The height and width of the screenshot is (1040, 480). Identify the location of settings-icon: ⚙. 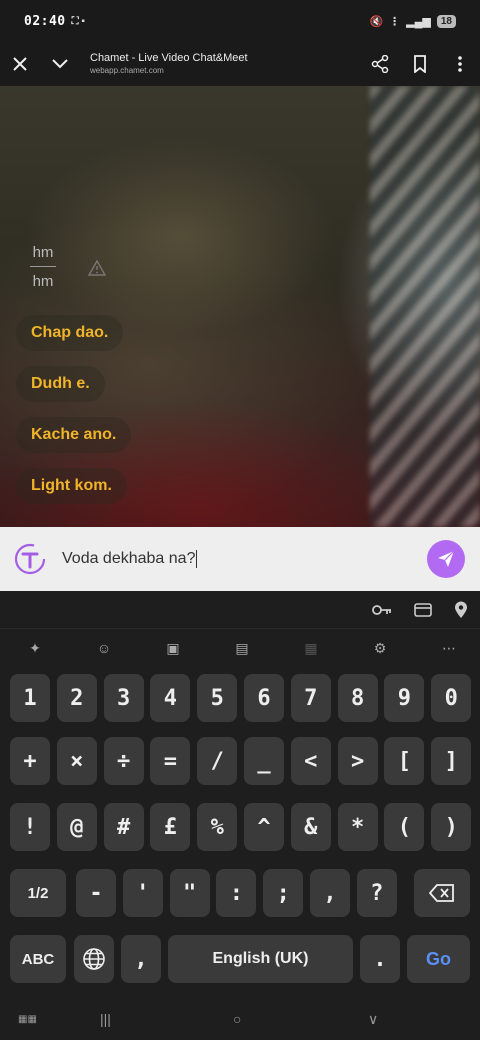
(380, 648).